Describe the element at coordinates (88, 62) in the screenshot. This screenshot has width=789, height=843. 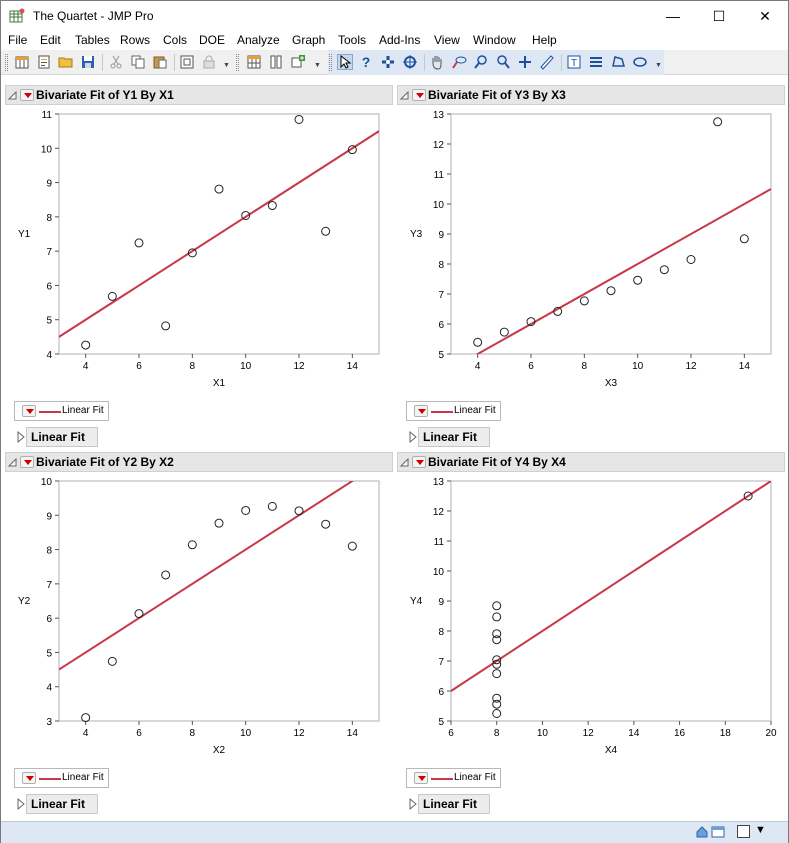
I see `save-icon` at that location.